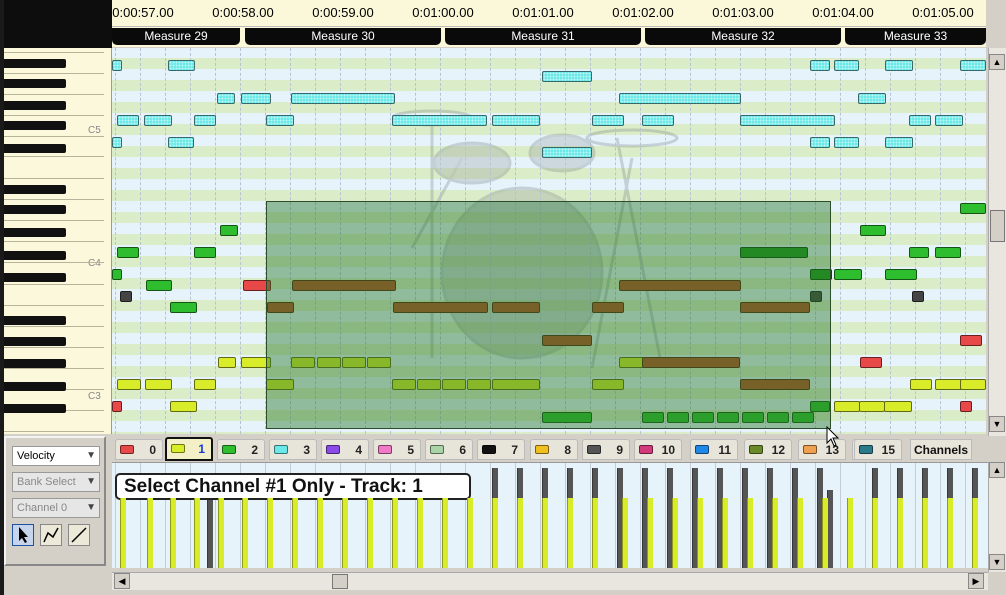  I want to click on channel-tab-0: 0, so click(139, 449).